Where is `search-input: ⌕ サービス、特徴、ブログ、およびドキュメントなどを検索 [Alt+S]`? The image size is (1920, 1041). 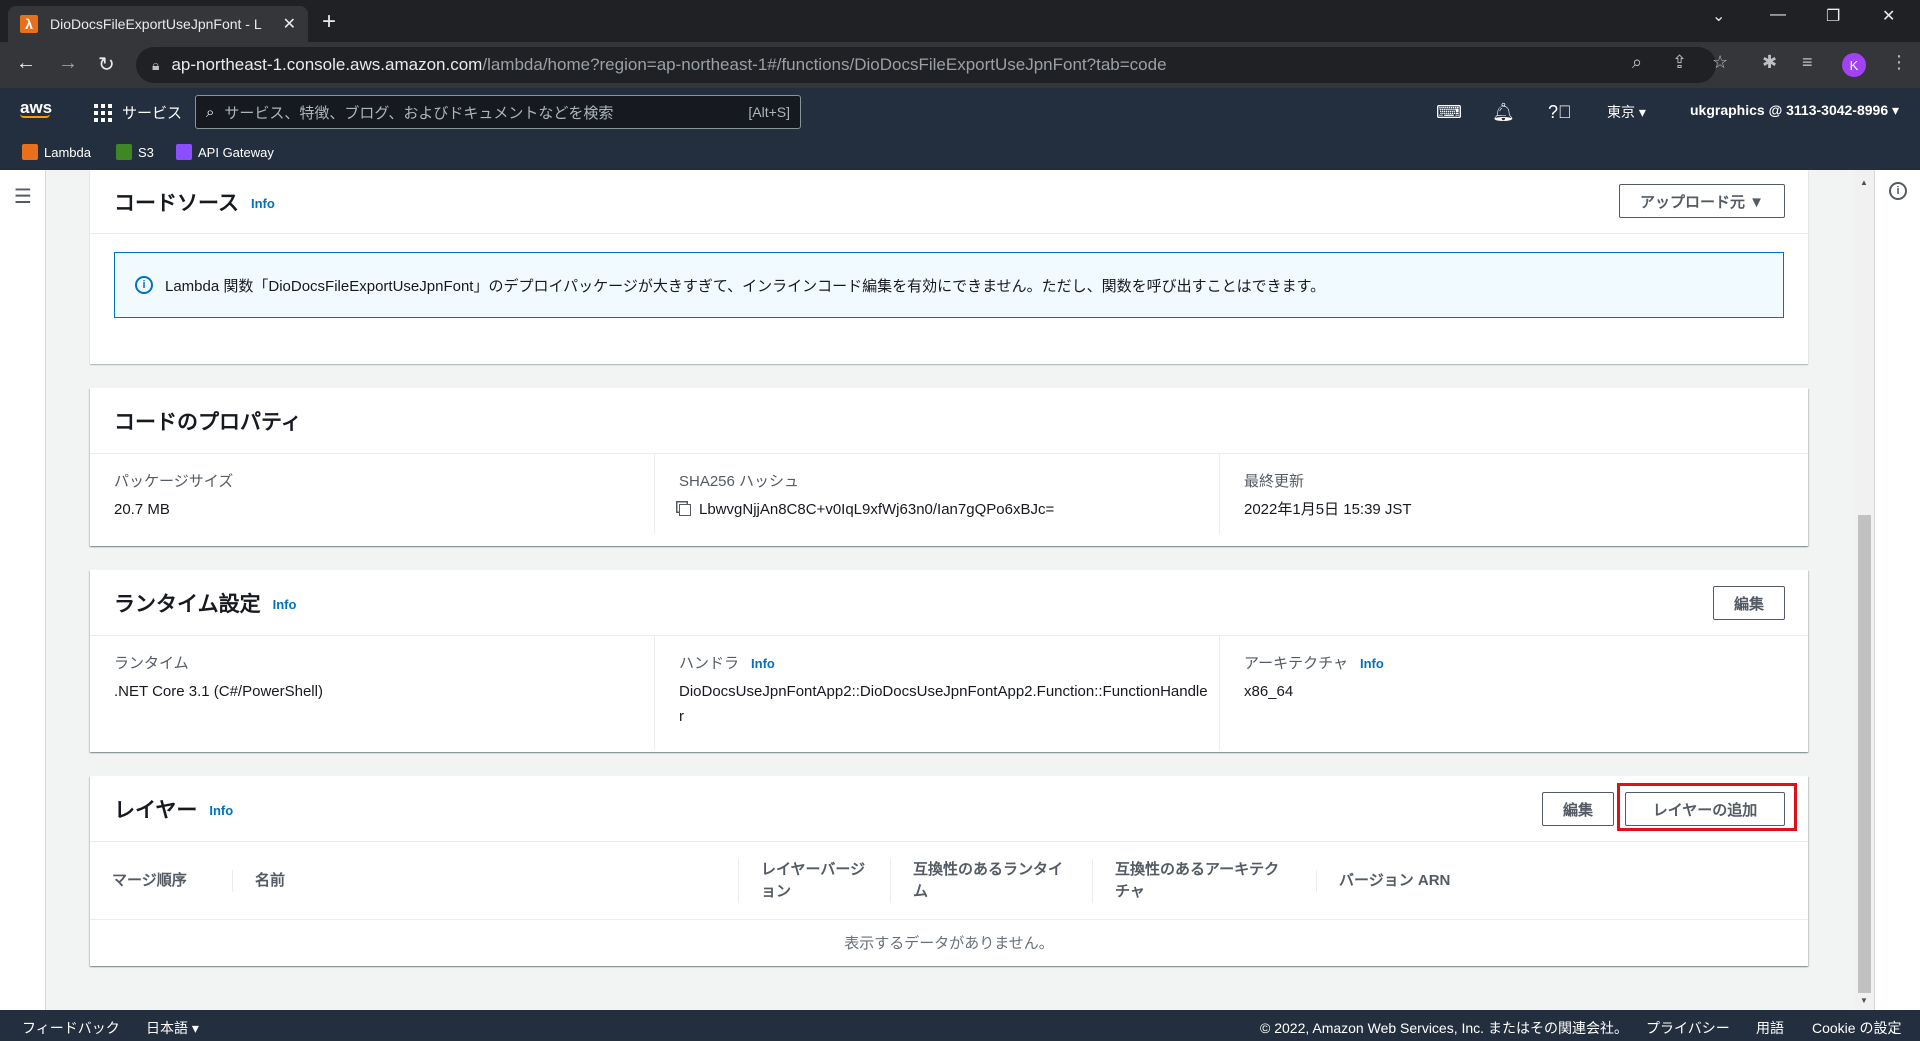
search-input: ⌕ サービス、特徴、ブログ、およびドキュメントなどを検索 [Alt+S] is located at coordinates (498, 112).